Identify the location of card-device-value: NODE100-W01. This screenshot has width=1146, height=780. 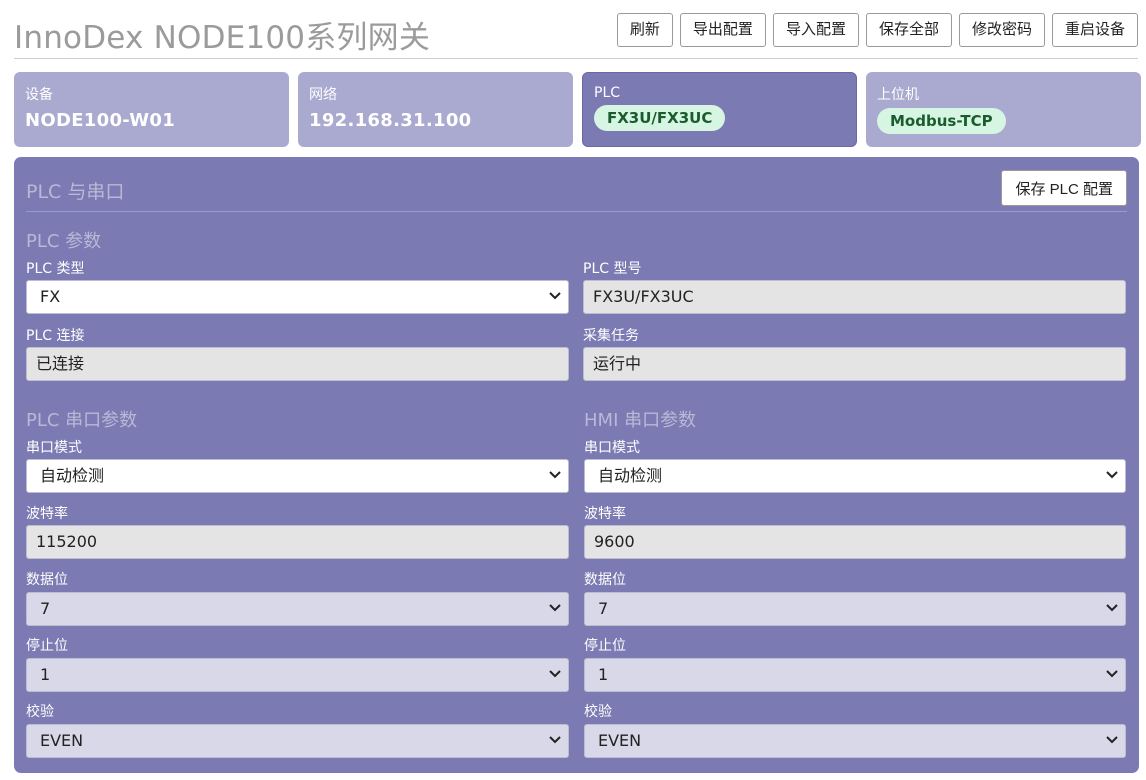
(100, 120).